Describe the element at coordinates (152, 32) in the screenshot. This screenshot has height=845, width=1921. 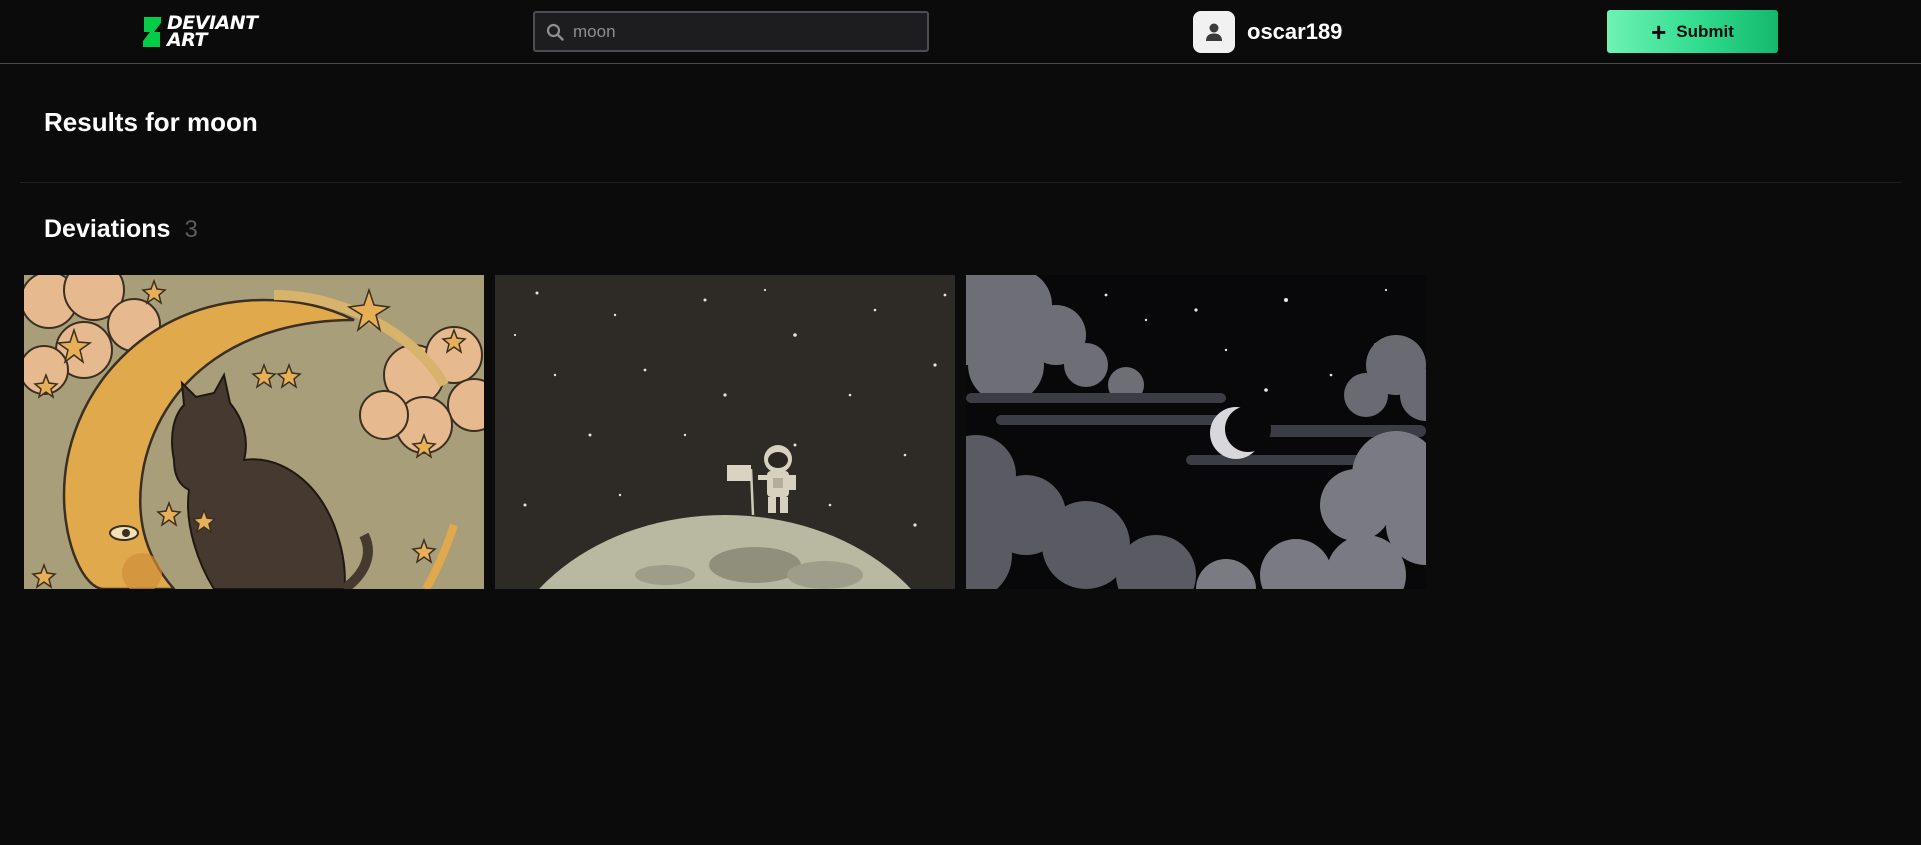
I see `deviantart-logo-icon` at that location.